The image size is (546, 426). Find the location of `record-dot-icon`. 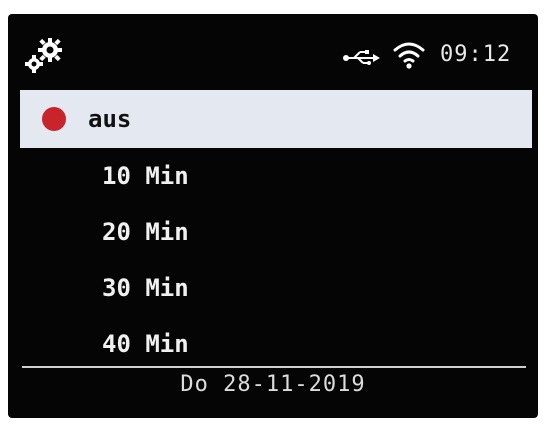

record-dot-icon is located at coordinates (54, 119).